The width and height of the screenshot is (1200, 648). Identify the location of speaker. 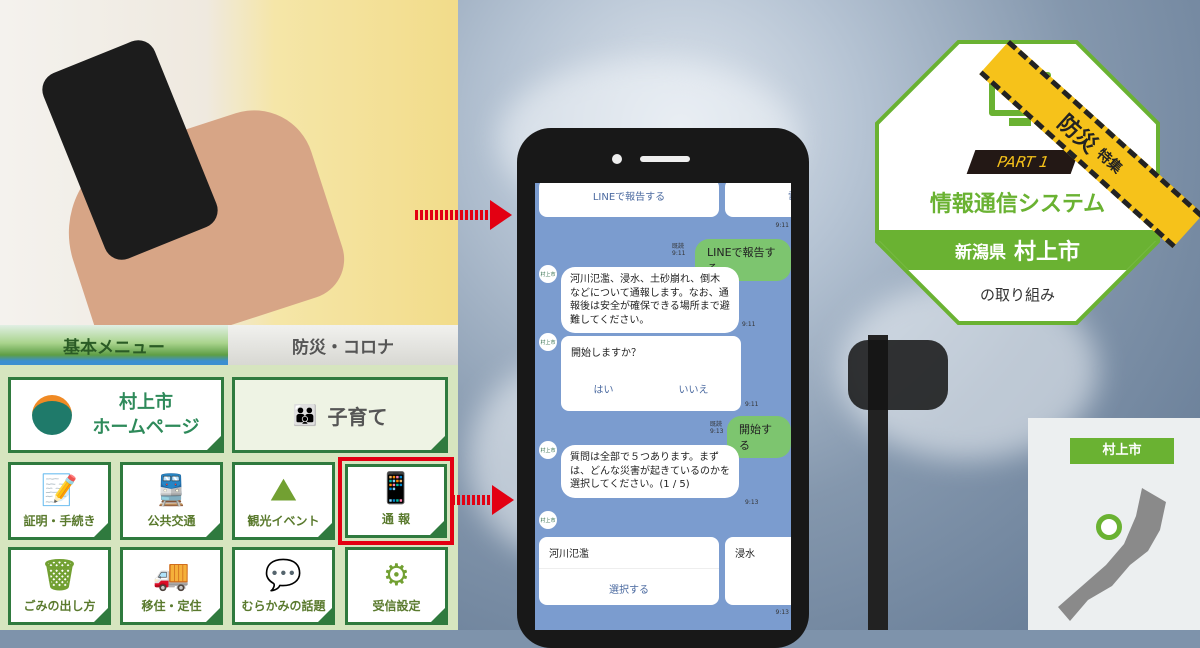
(665, 159).